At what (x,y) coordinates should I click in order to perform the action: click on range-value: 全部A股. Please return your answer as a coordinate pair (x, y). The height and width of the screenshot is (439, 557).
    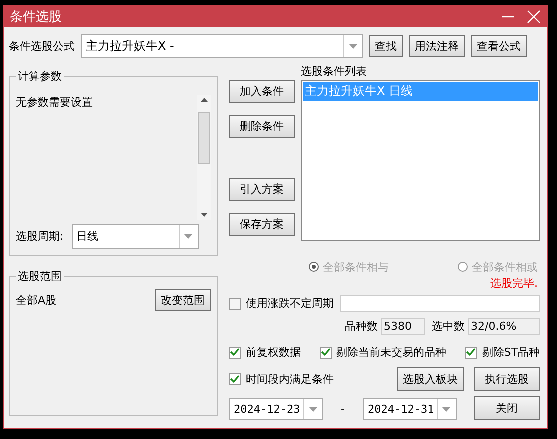
    Looking at the image, I should click on (36, 300).